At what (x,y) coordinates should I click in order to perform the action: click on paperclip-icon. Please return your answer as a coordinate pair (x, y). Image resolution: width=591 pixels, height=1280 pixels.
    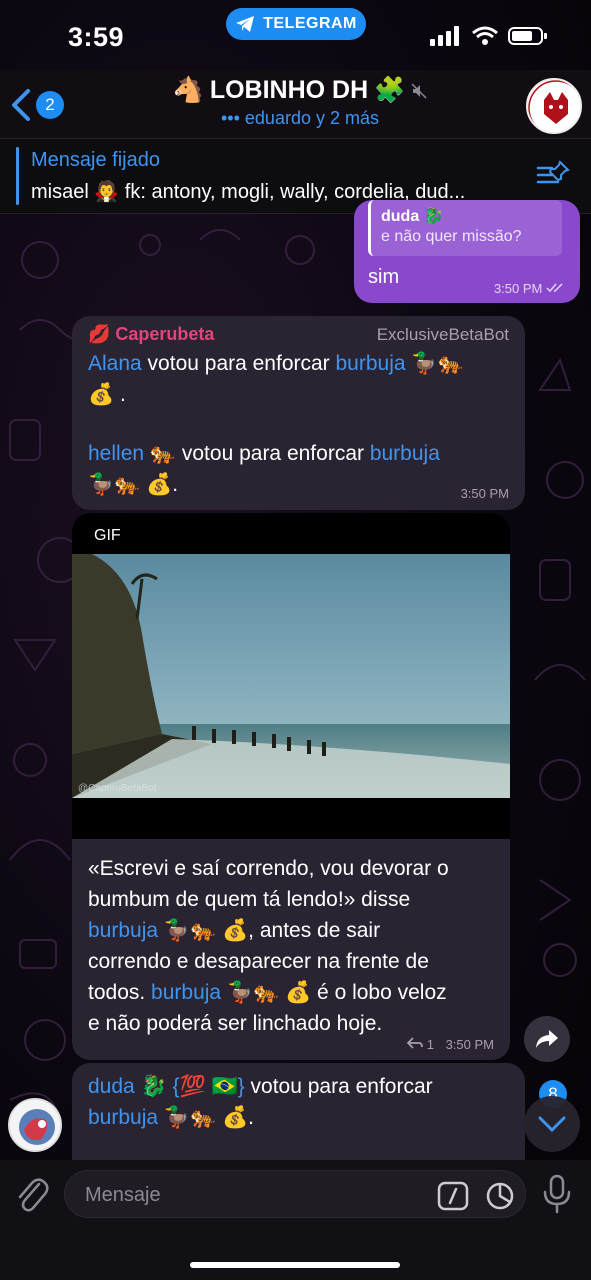
    Looking at the image, I should click on (32, 1194).